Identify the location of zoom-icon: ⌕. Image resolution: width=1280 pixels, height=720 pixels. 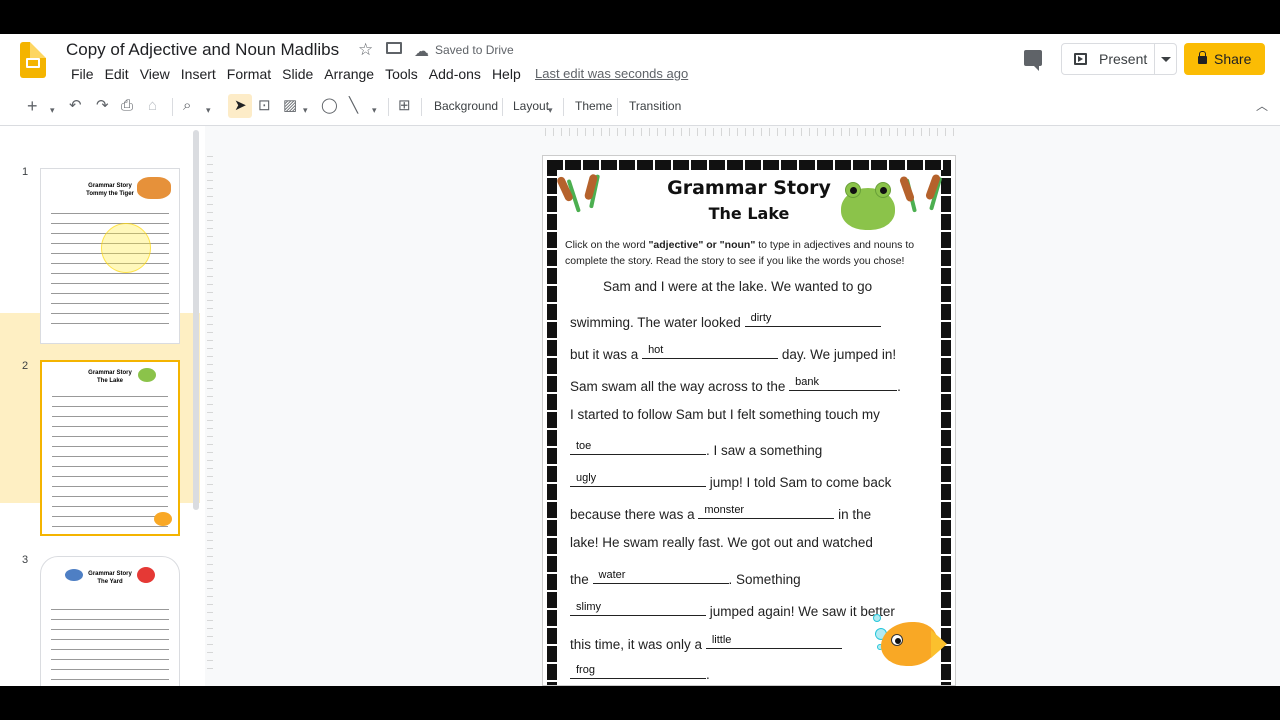
(187, 106).